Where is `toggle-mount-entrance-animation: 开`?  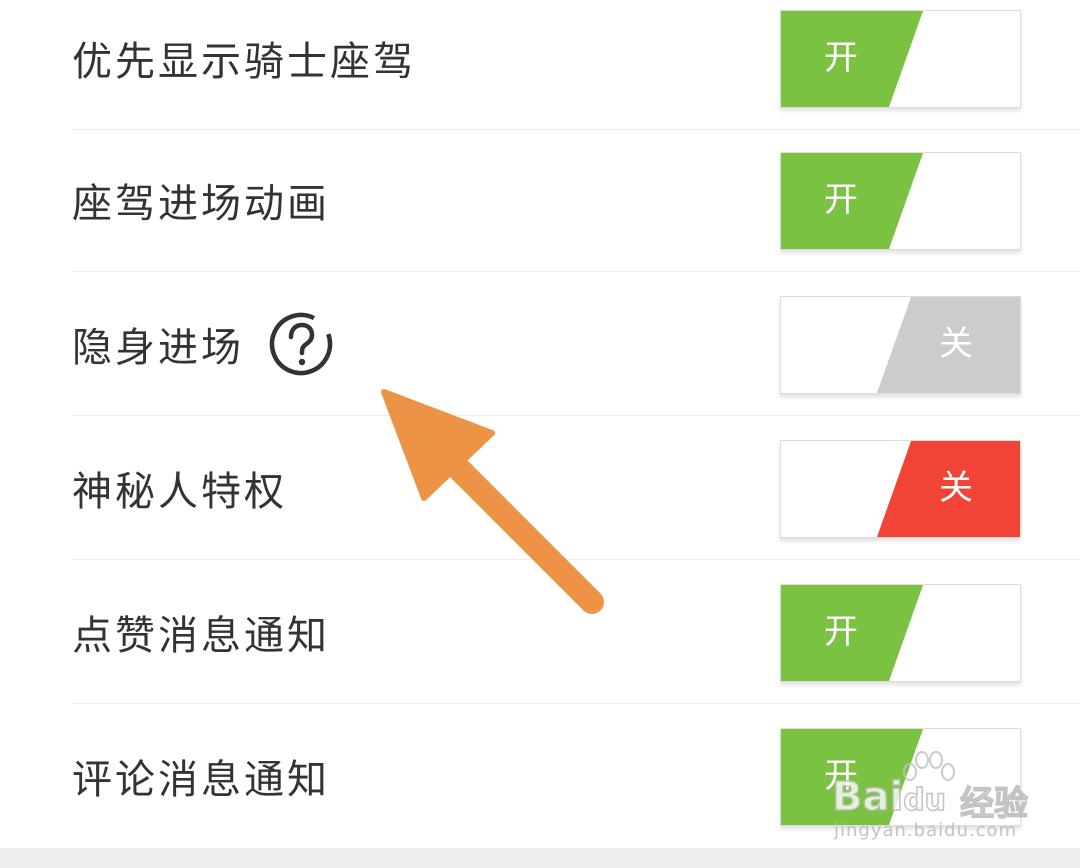 toggle-mount-entrance-animation: 开 is located at coordinates (900, 201).